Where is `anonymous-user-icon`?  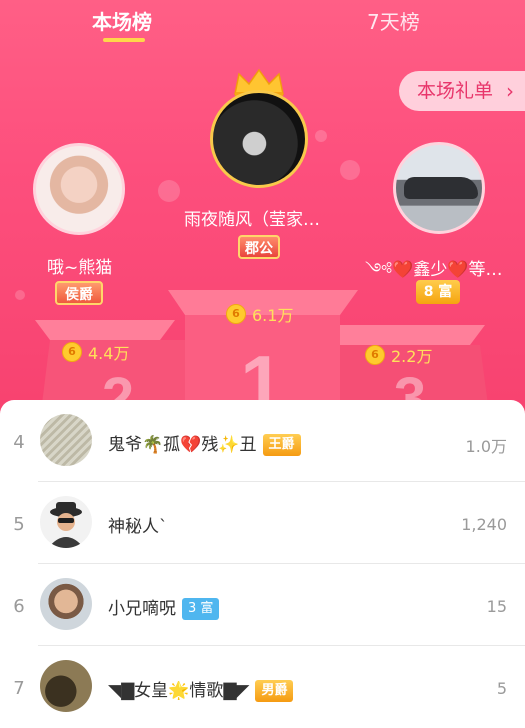 anonymous-user-icon is located at coordinates (66, 525).